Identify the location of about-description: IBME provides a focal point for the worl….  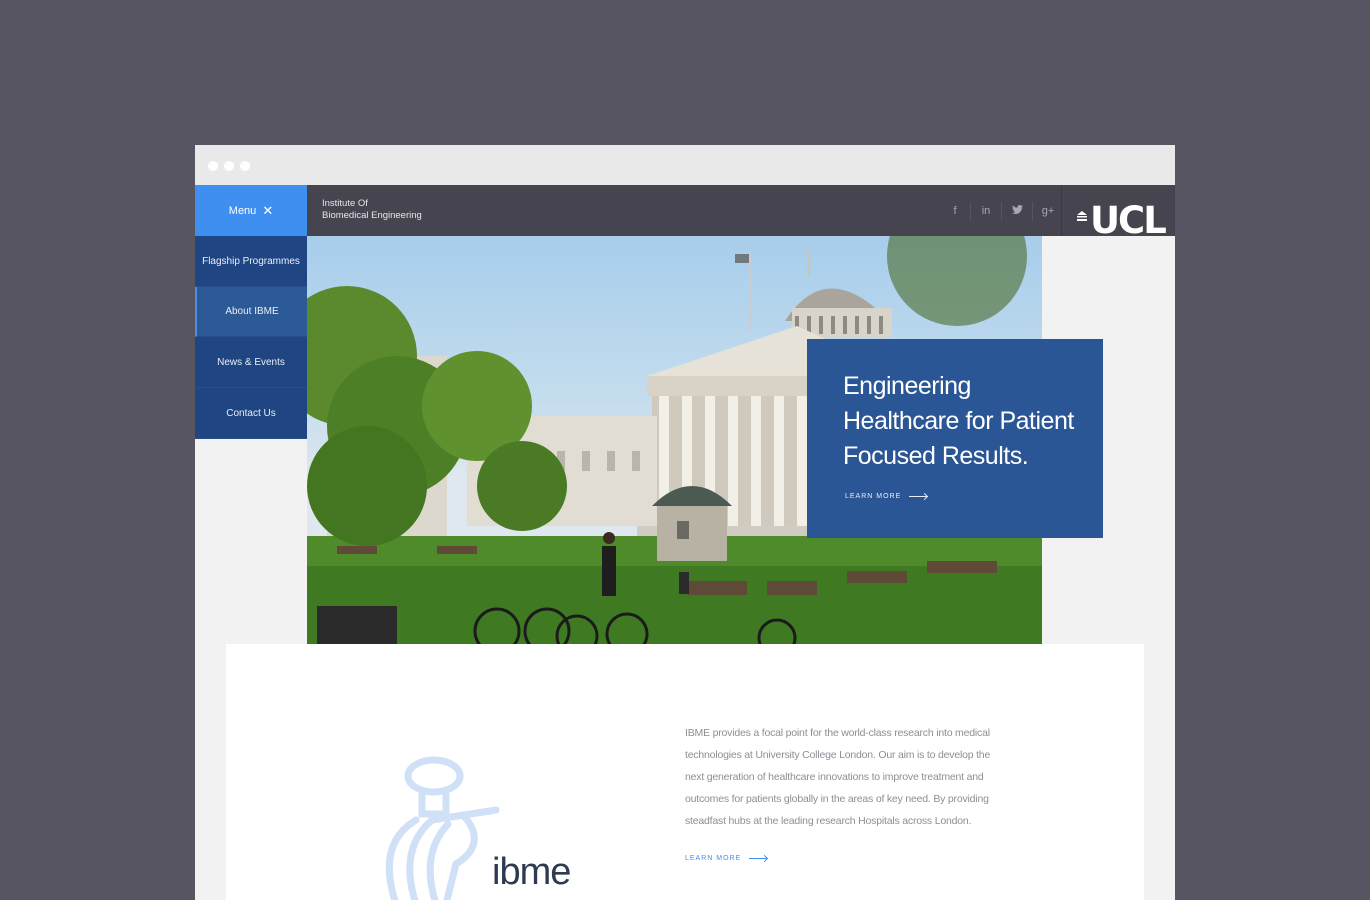
(838, 777).